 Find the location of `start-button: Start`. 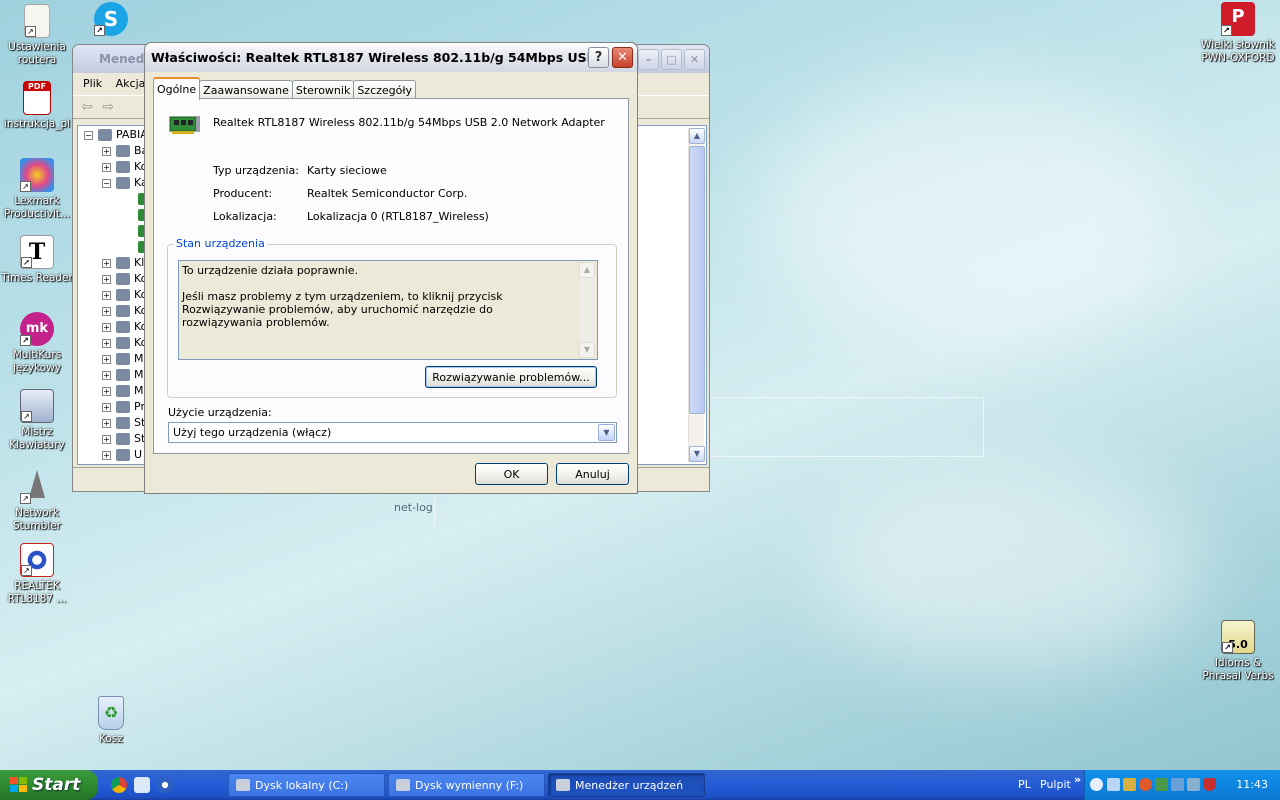

start-button: Start is located at coordinates (49, 785).